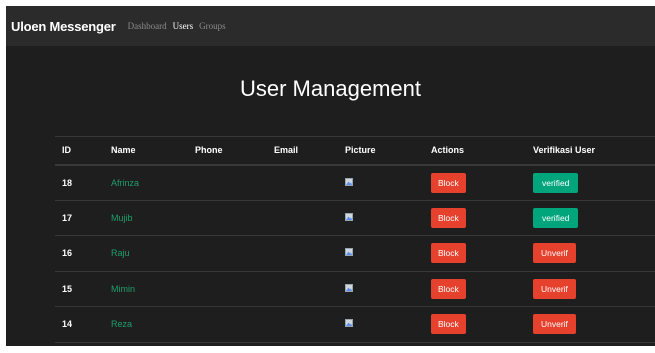  What do you see at coordinates (355, 289) in the screenshot?
I see `table-row: 15 Mimin Block Unverif` at bounding box center [355, 289].